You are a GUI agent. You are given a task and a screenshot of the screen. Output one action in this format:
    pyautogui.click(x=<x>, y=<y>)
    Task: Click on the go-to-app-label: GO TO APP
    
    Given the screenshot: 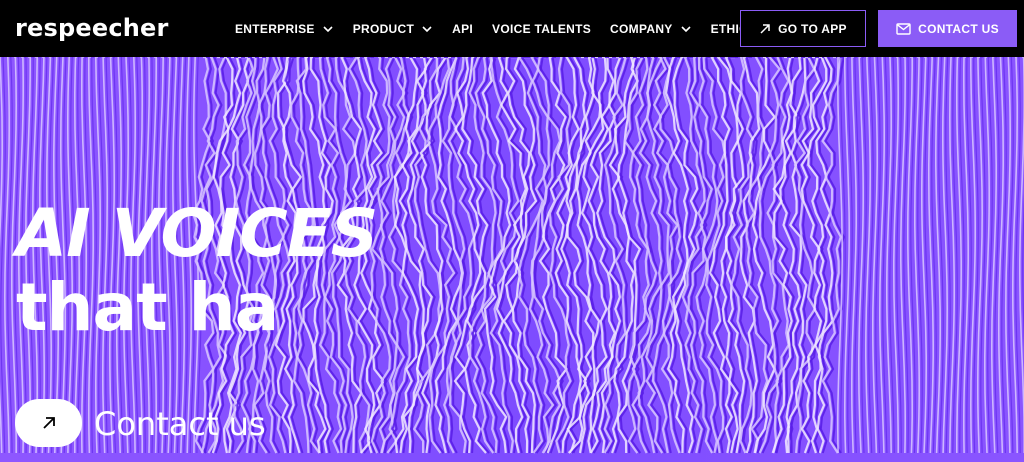 What is the action you would take?
    pyautogui.click(x=812, y=28)
    